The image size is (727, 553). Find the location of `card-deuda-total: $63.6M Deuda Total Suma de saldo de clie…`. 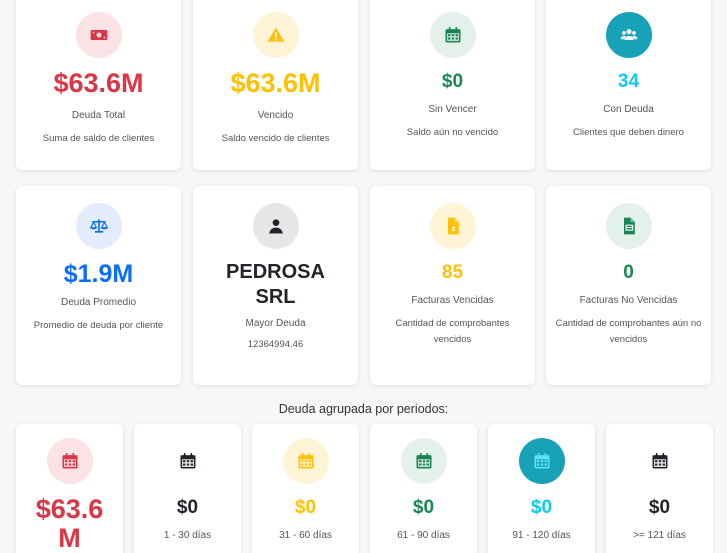

card-deuda-total: $63.6M Deuda Total Suma de saldo de clie… is located at coordinates (98, 85).